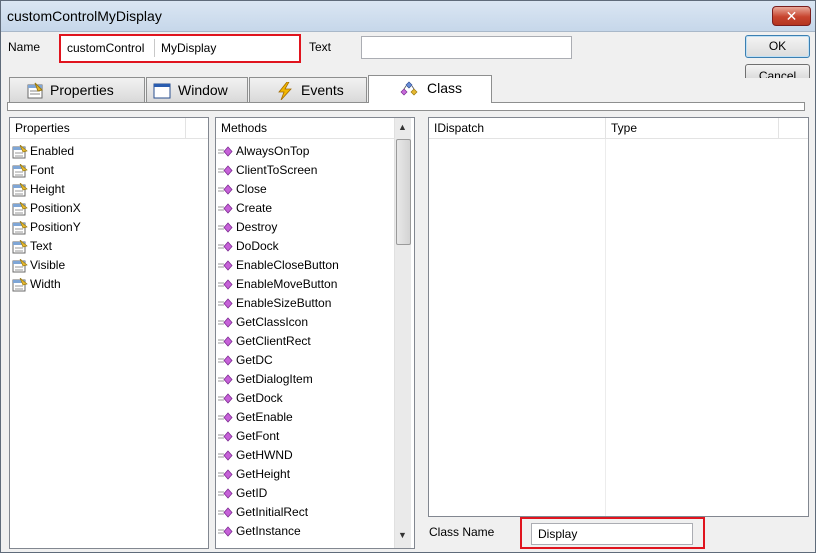 Image resolution: width=816 pixels, height=553 pixels. I want to click on method-item: GetFont, so click(248, 436).